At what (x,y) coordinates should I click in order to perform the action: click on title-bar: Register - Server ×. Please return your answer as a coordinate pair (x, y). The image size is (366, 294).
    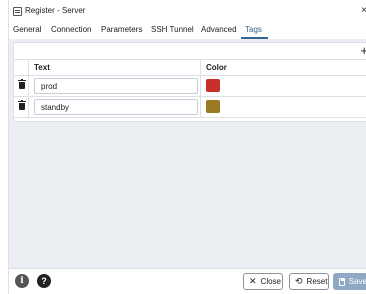
    Looking at the image, I should click on (187, 11).